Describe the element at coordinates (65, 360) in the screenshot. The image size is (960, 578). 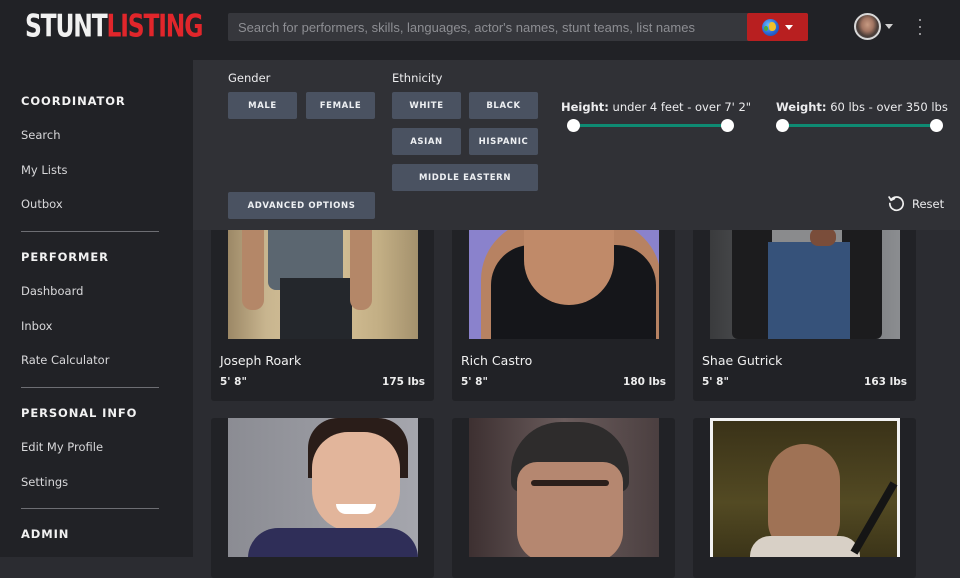
I see `sidebar-item-rate-calculator: Rate Calculator` at that location.